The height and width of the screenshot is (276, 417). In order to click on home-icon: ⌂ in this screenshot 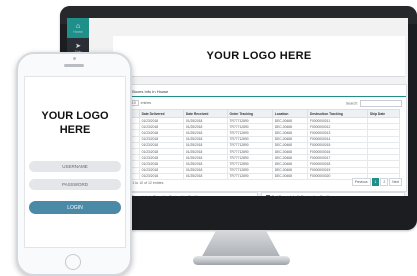, I will do `click(78, 26)`.